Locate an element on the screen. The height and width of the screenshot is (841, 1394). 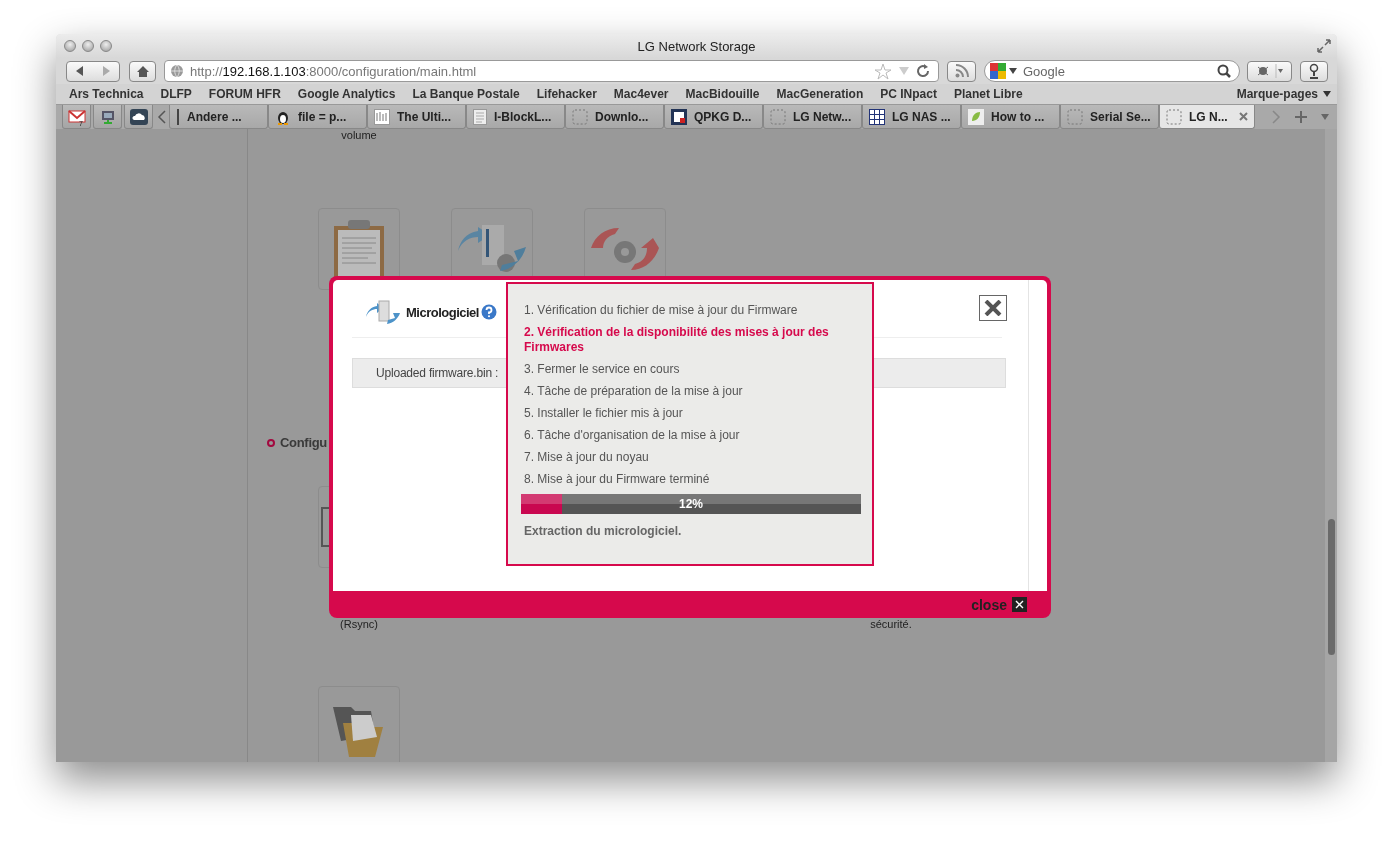
item-label: volume is located at coordinates (359, 135).